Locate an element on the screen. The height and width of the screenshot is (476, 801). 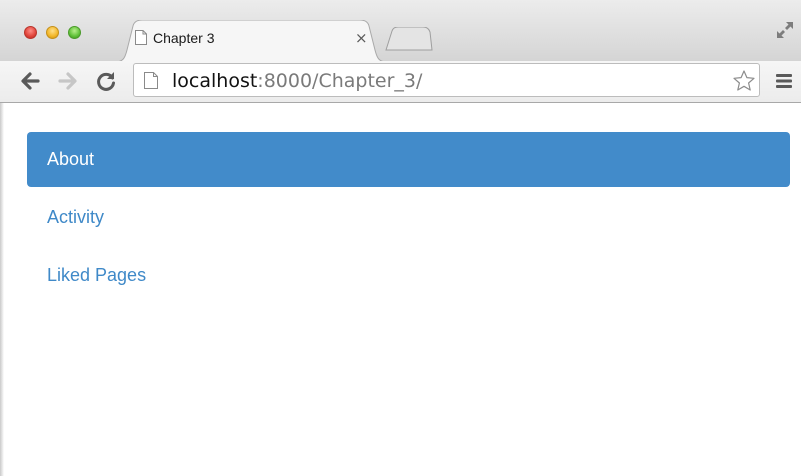
nav-item-label: Activity is located at coordinates (76, 217).